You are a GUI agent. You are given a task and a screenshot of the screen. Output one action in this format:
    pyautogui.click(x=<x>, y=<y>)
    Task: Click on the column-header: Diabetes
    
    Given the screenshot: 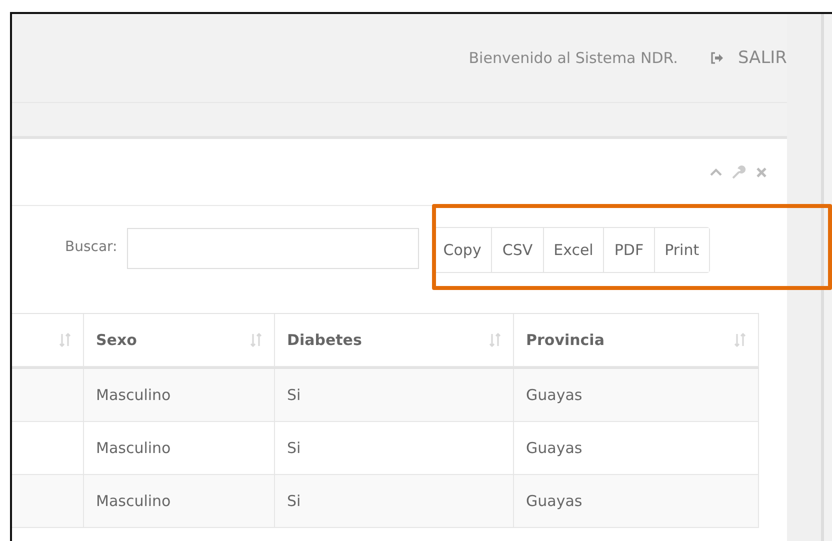 What is the action you would take?
    pyautogui.click(x=394, y=340)
    